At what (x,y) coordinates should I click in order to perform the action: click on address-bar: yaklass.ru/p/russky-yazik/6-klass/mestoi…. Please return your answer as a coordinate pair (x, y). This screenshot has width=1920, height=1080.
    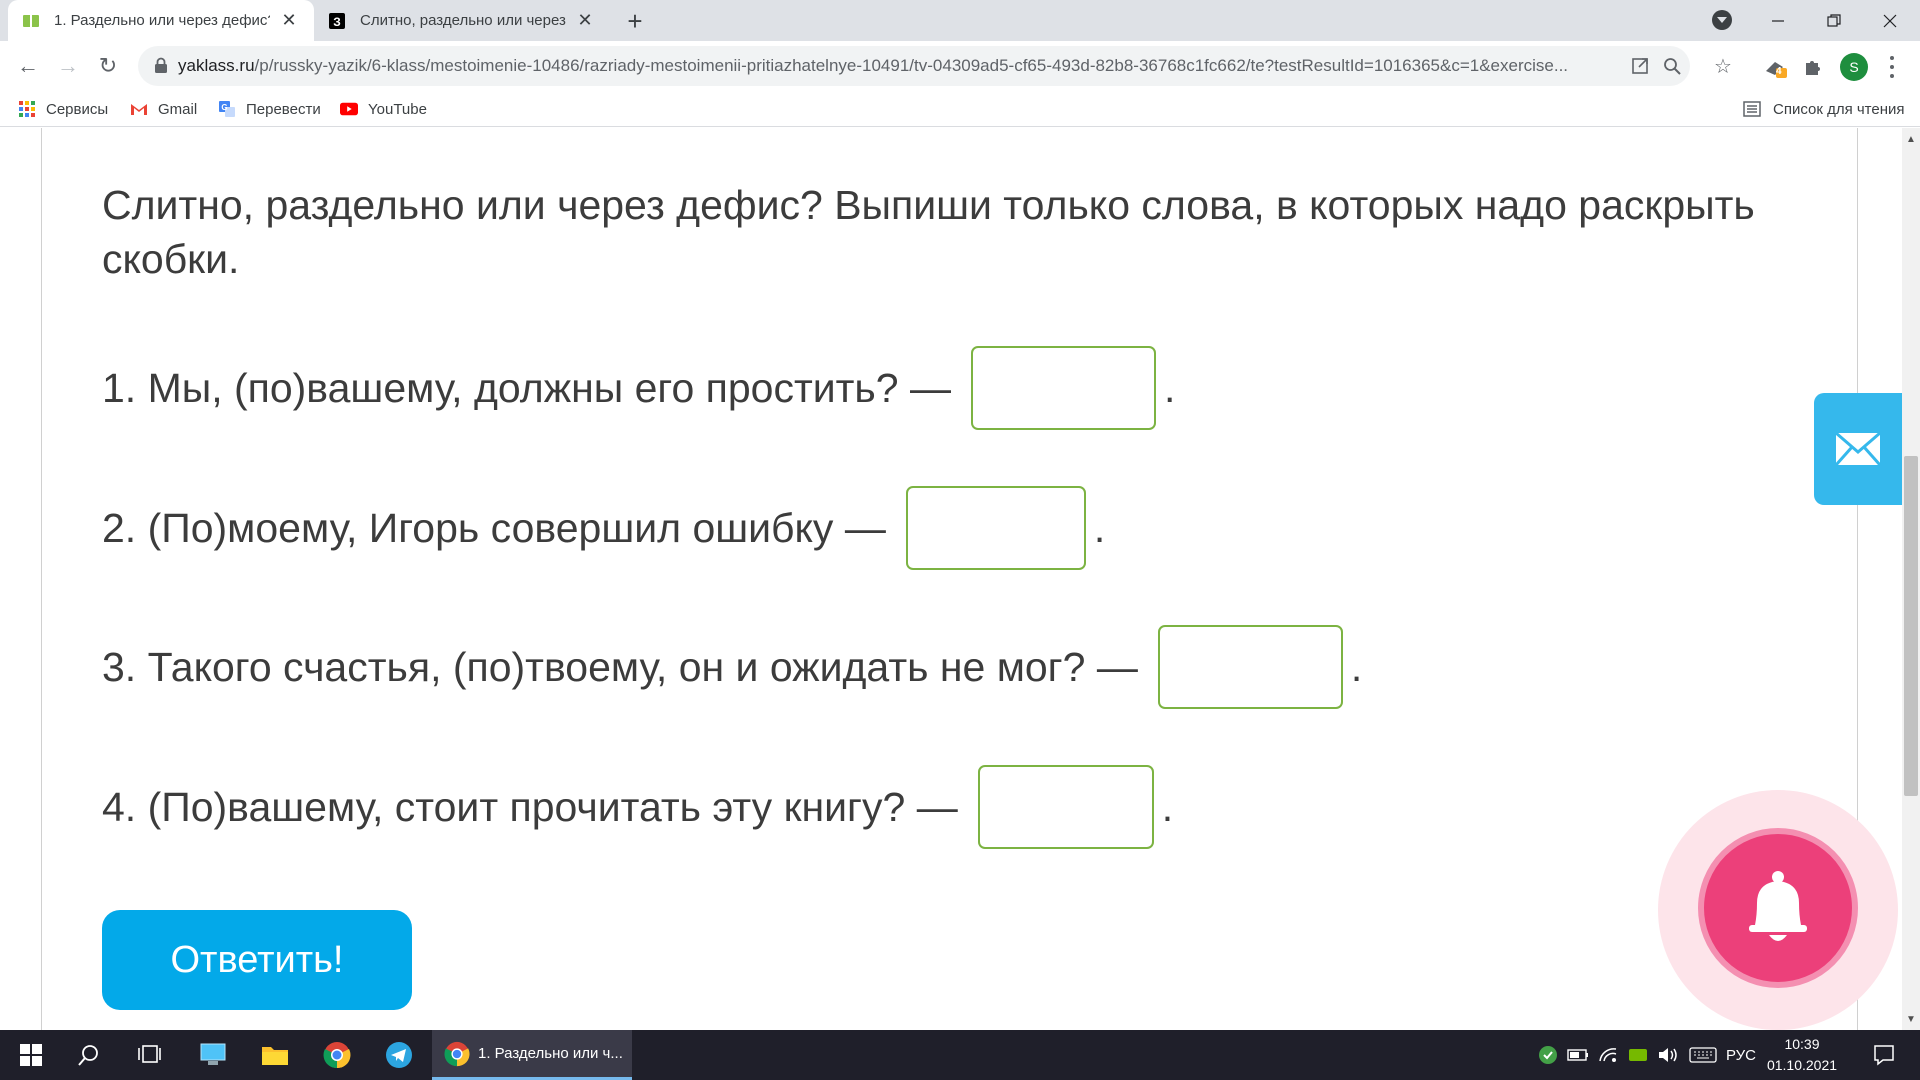
    Looking at the image, I should click on (914, 66).